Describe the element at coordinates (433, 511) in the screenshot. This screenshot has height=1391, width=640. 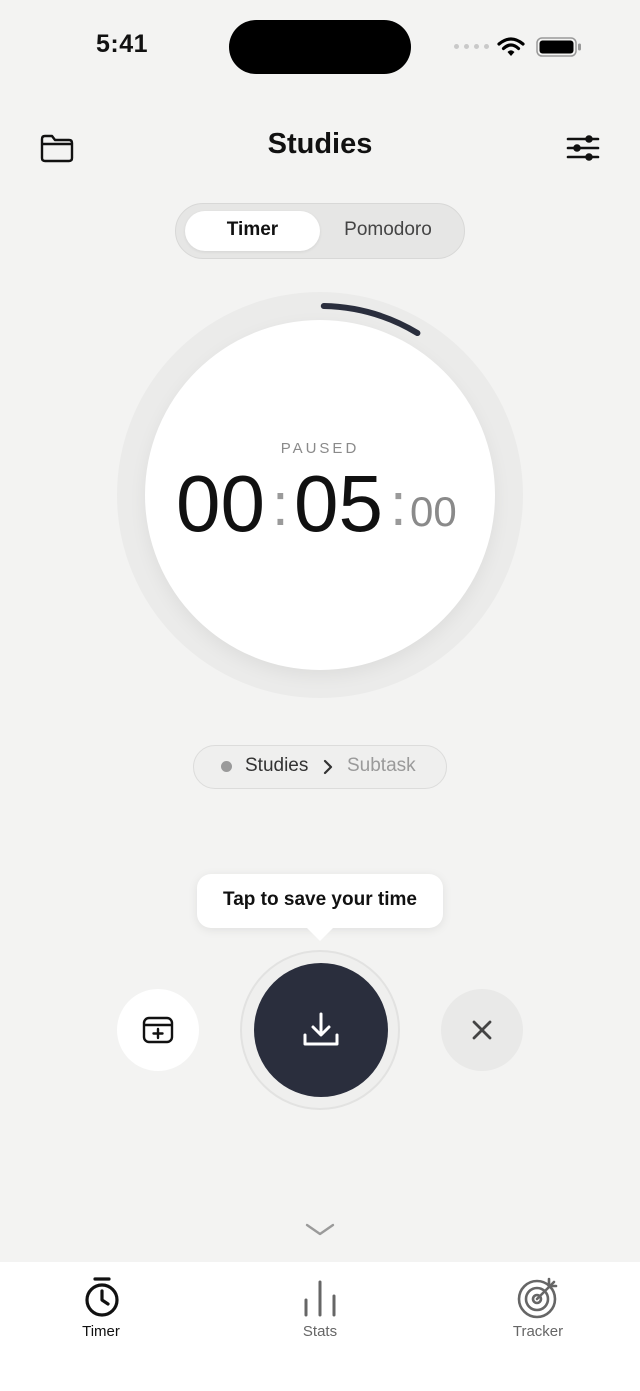
I see `timer-seconds: 00` at that location.